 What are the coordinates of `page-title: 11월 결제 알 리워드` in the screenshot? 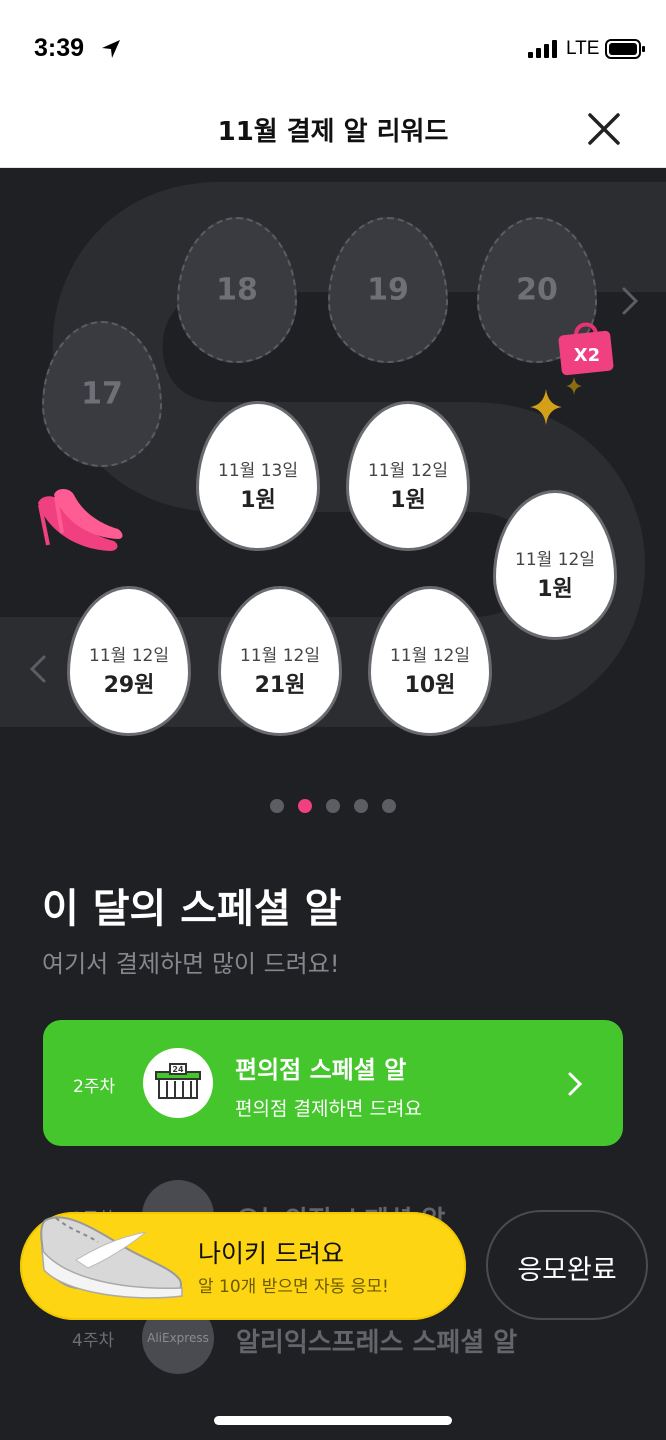 It's located at (333, 132).